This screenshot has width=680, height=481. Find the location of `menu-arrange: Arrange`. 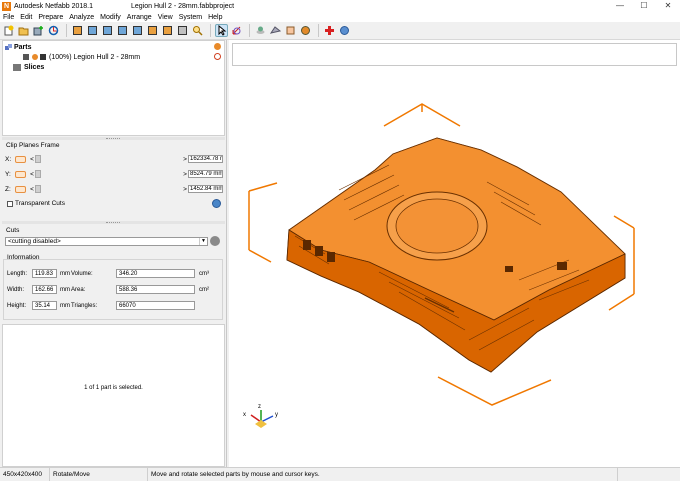

menu-arrange: Arrange is located at coordinates (139, 17).